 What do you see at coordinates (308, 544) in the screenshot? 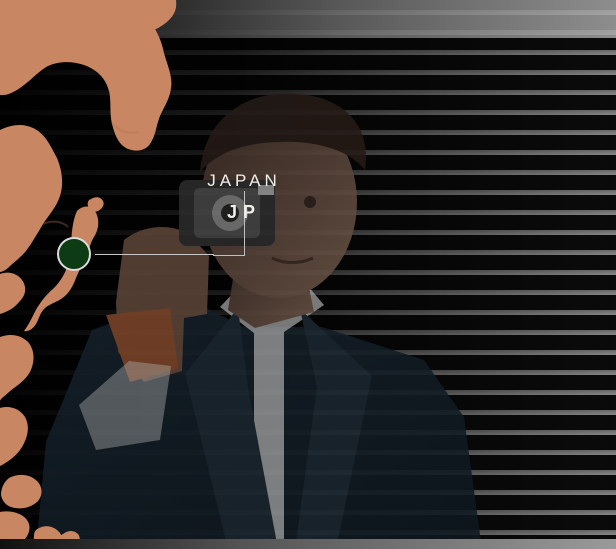
I see `bottom-strip` at bounding box center [308, 544].